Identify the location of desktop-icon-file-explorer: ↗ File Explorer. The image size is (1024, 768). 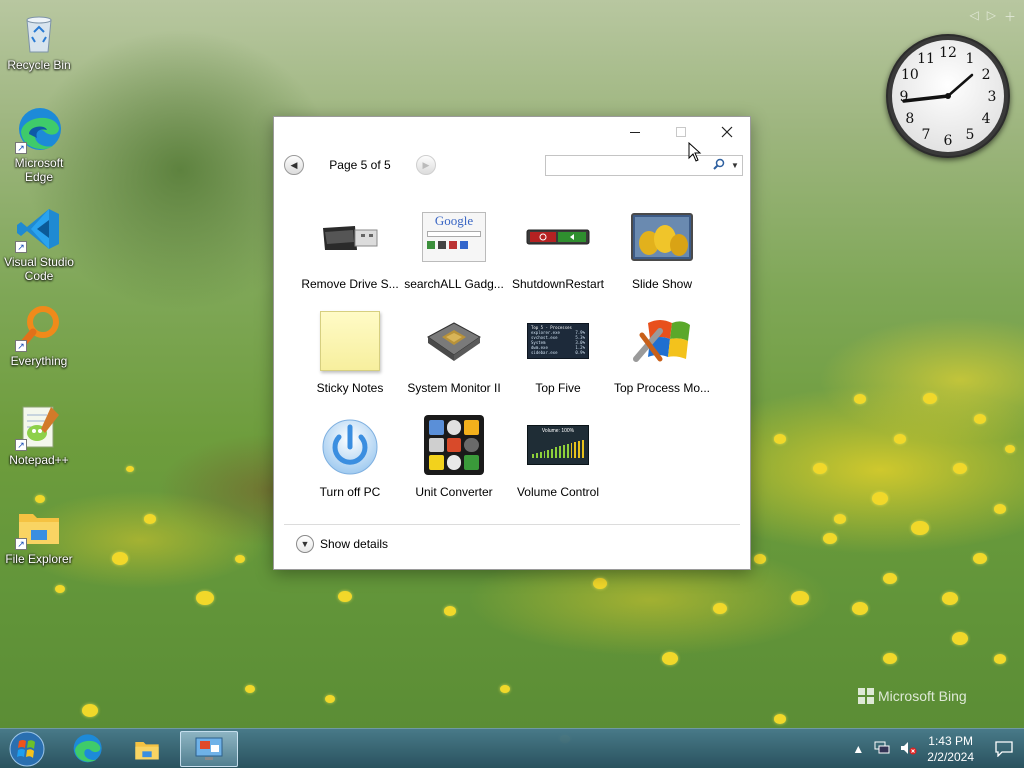
(39, 534).